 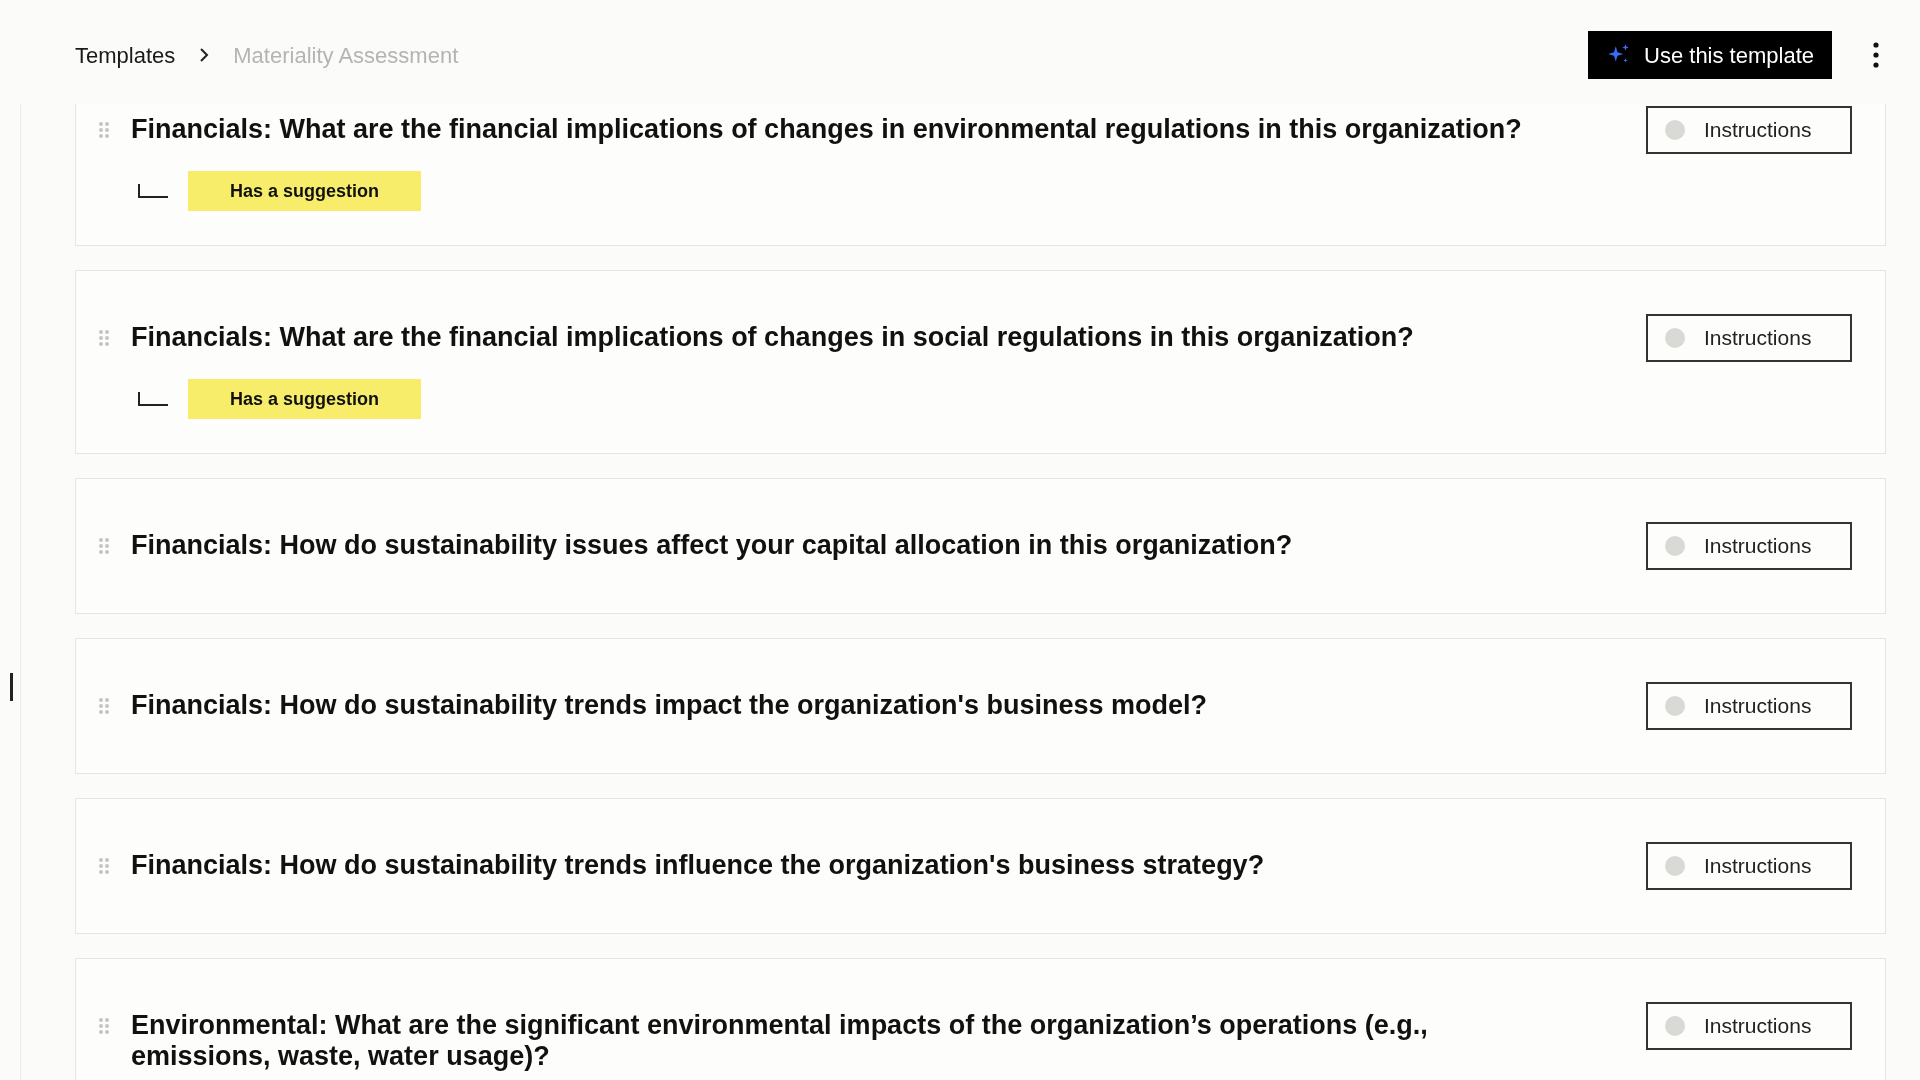 I want to click on question-text: Financials: What are the financial implications of changes in environmental regulations in this organization?, so click(x=827, y=129).